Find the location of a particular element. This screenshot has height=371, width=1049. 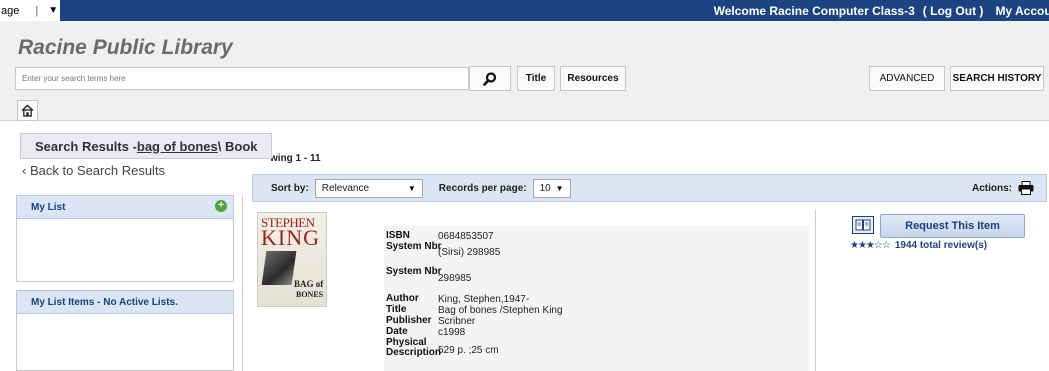

field-value-physical-description: 529 p. ;25 cm is located at coordinates (468, 350).